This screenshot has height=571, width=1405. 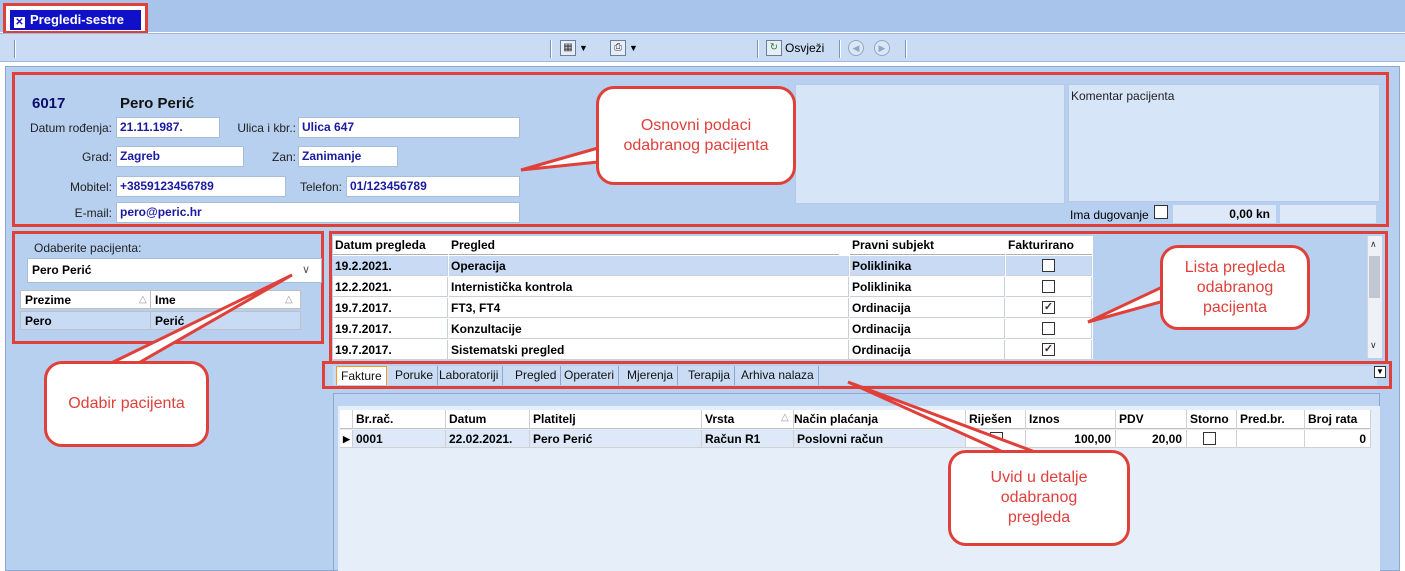 I want to click on pointer-details, so click(x=941, y=417).